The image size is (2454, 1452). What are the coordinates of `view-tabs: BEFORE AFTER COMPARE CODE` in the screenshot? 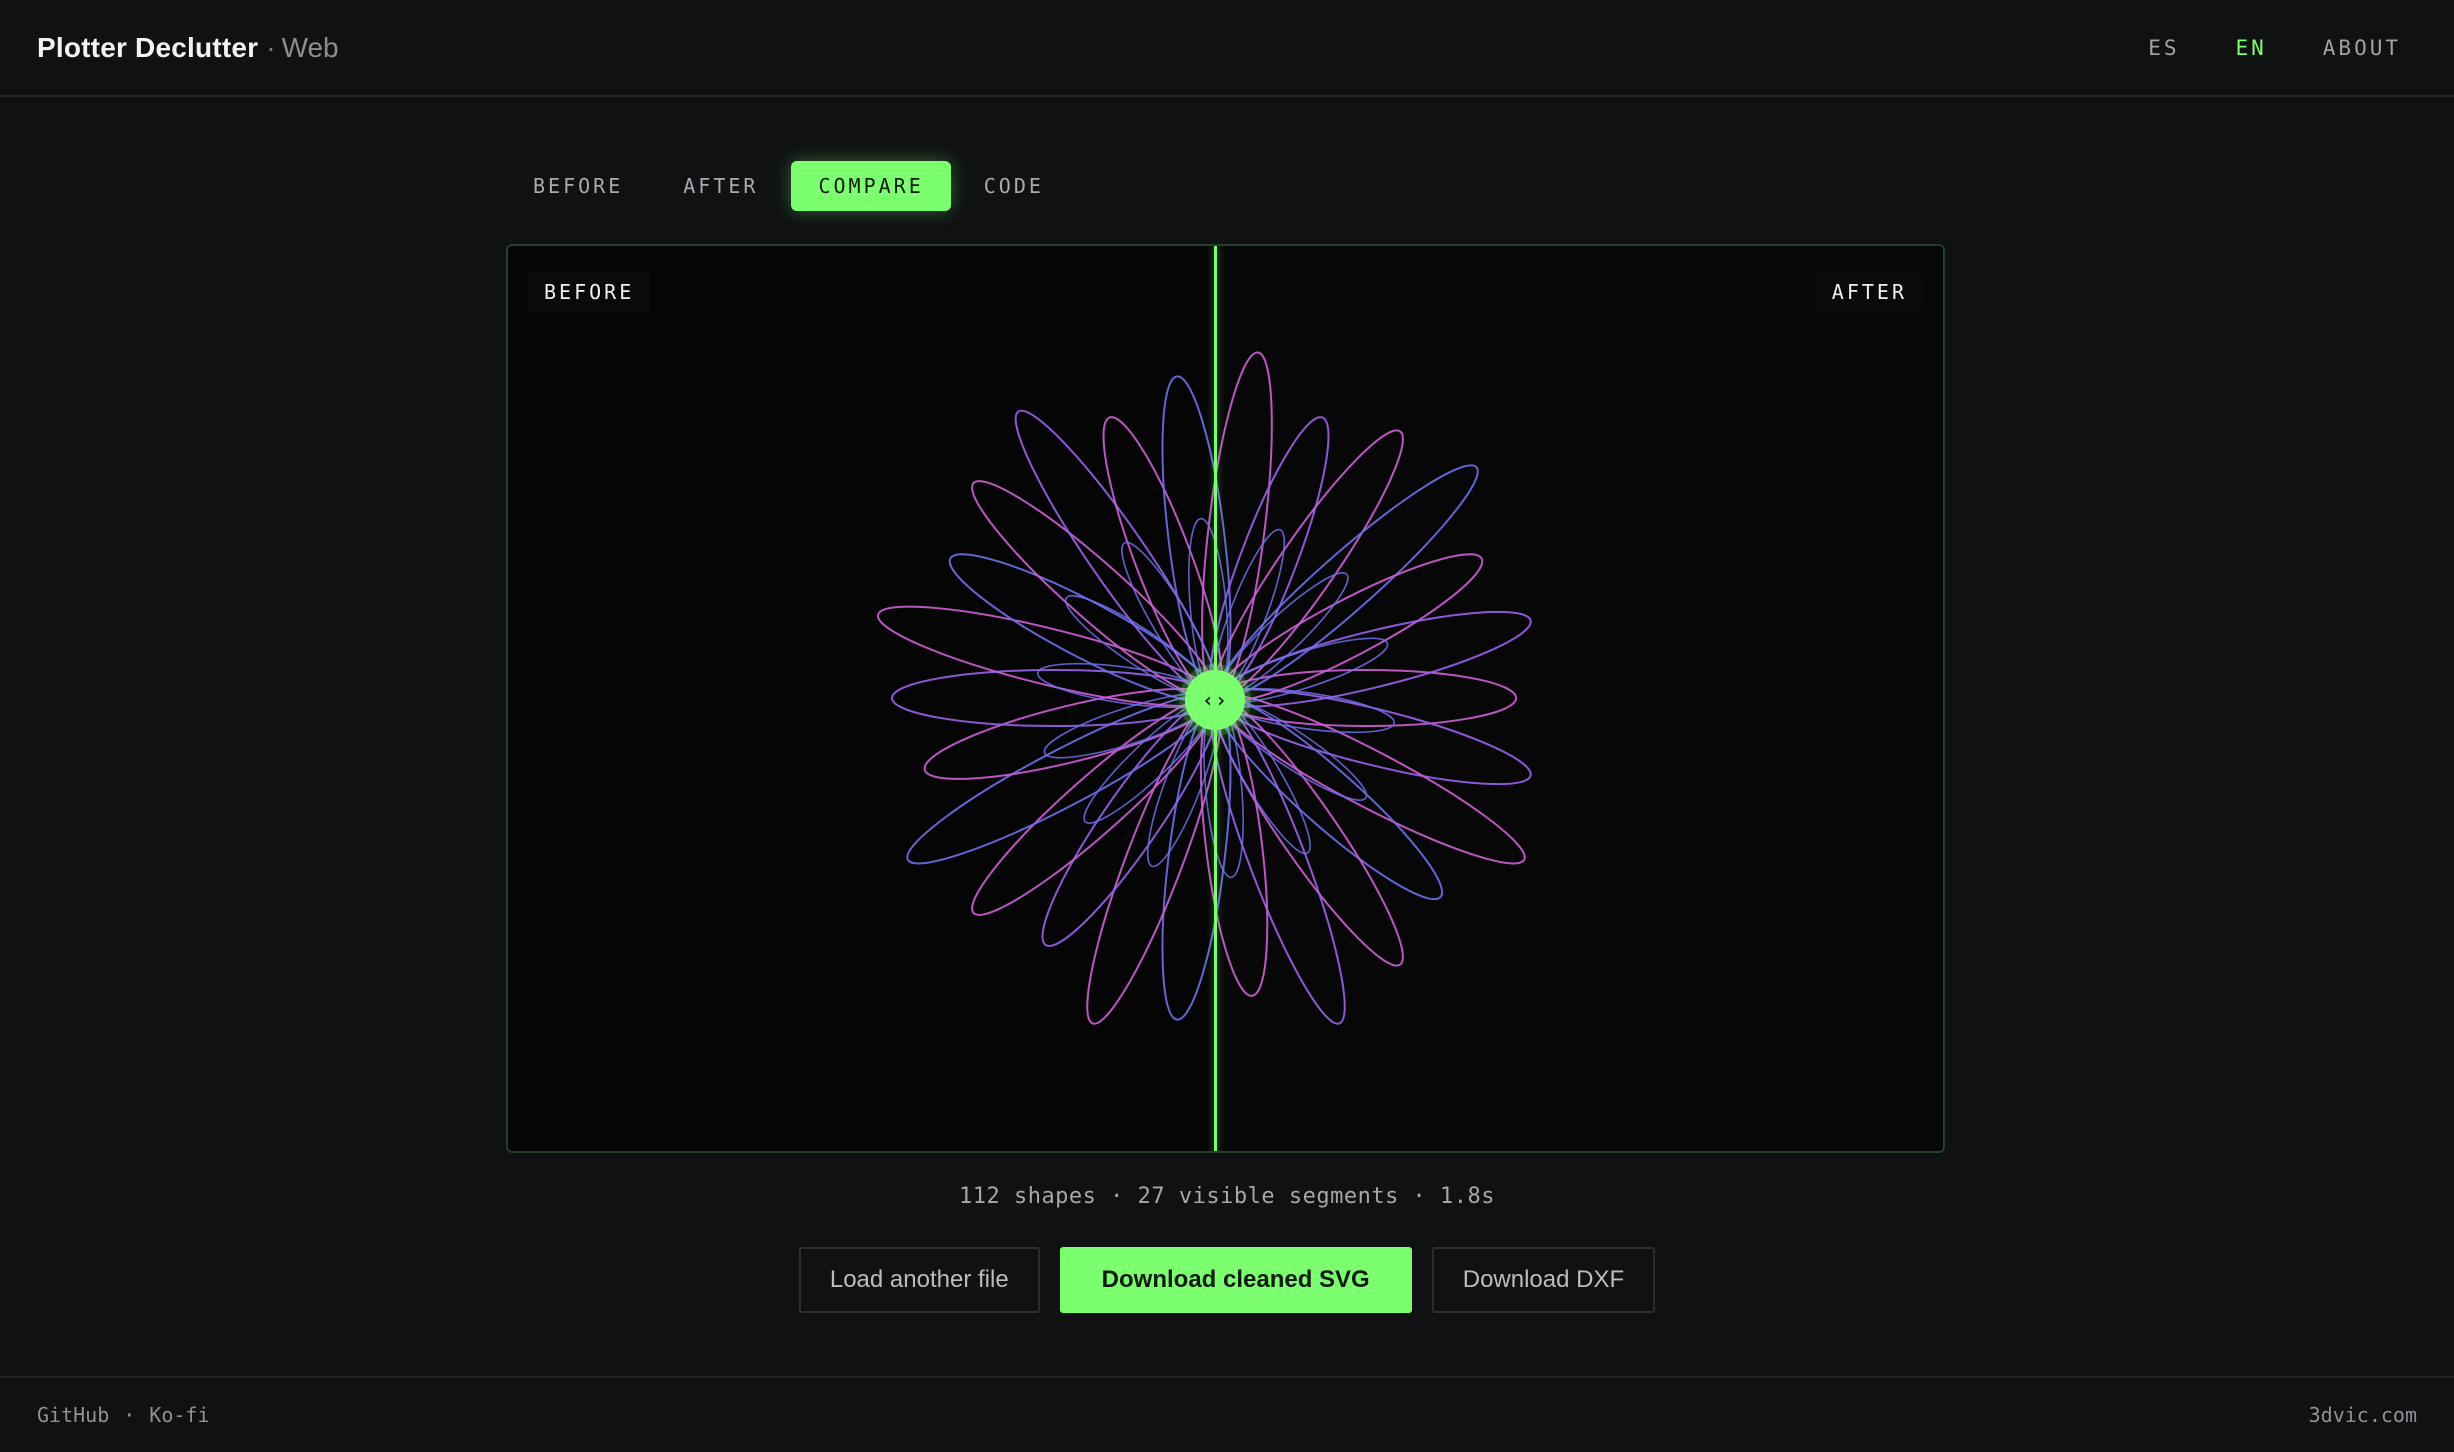 It's located at (788, 186).